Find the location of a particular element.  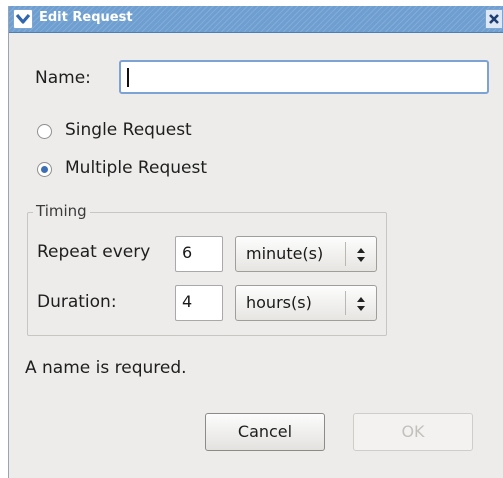

duration-unit-select: hours(s) is located at coordinates (306, 303).